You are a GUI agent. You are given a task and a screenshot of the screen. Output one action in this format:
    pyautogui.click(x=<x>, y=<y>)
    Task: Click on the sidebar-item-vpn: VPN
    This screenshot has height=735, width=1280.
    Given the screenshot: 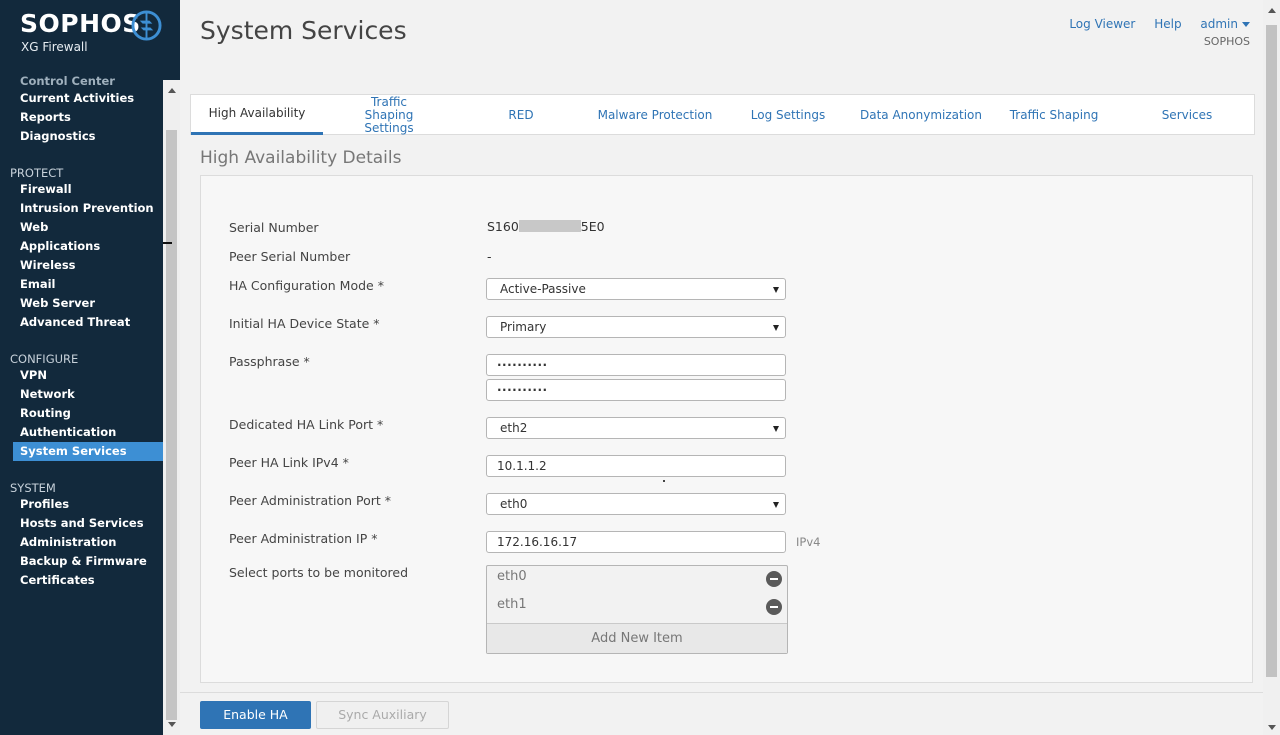 What is the action you would take?
    pyautogui.click(x=88, y=375)
    